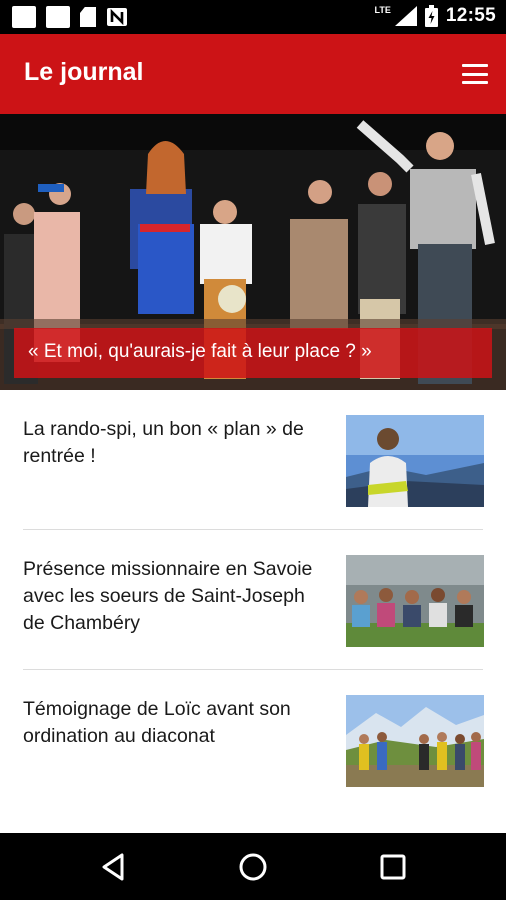 The image size is (506, 900). What do you see at coordinates (382, 9) in the screenshot?
I see `network-type-label: LTE` at bounding box center [382, 9].